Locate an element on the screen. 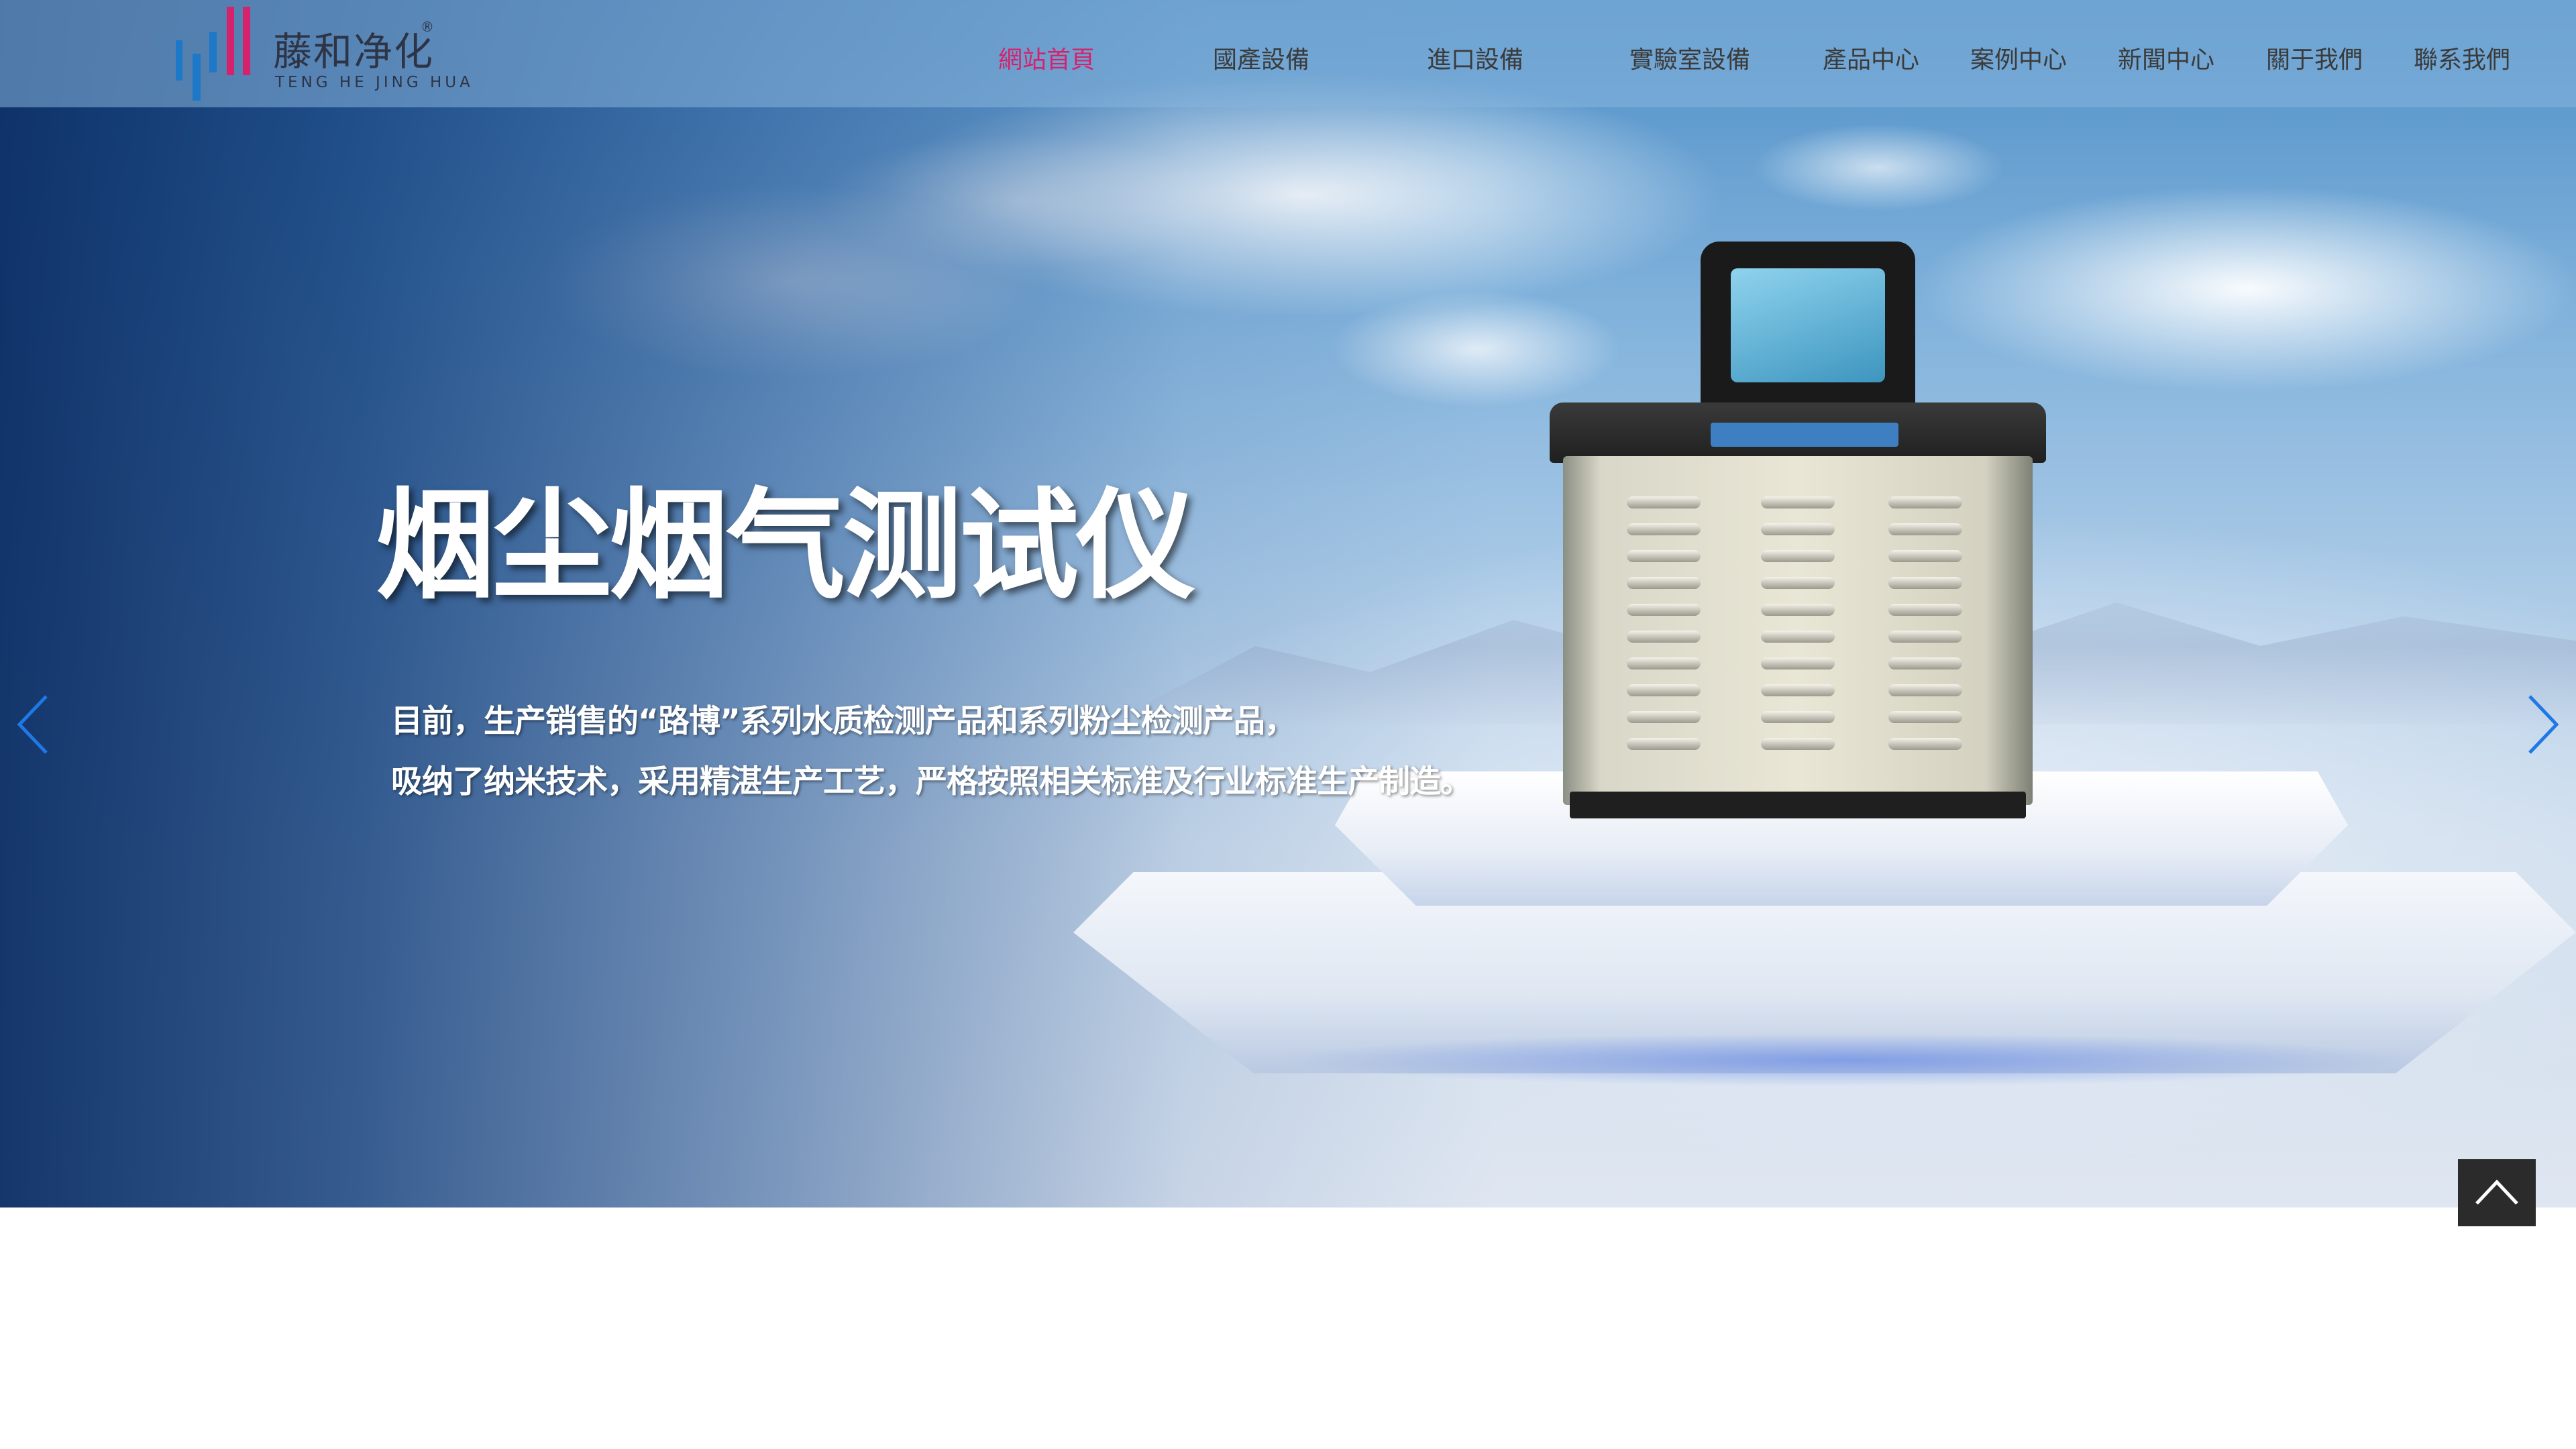 This screenshot has width=2576, height=1449. logo-registered-mark: ® is located at coordinates (427, 27).